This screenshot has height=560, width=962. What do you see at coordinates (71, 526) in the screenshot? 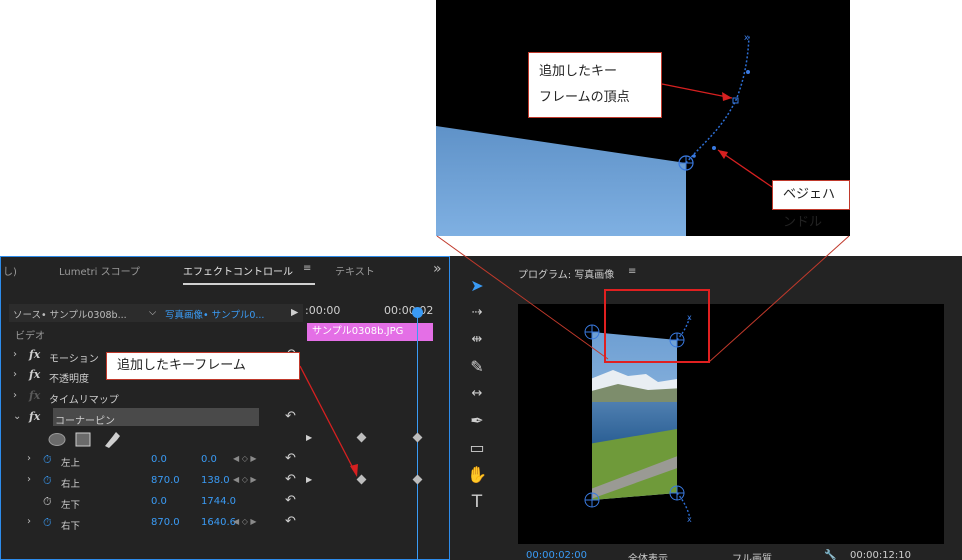
I see `param-name: 右下` at bounding box center [71, 526].